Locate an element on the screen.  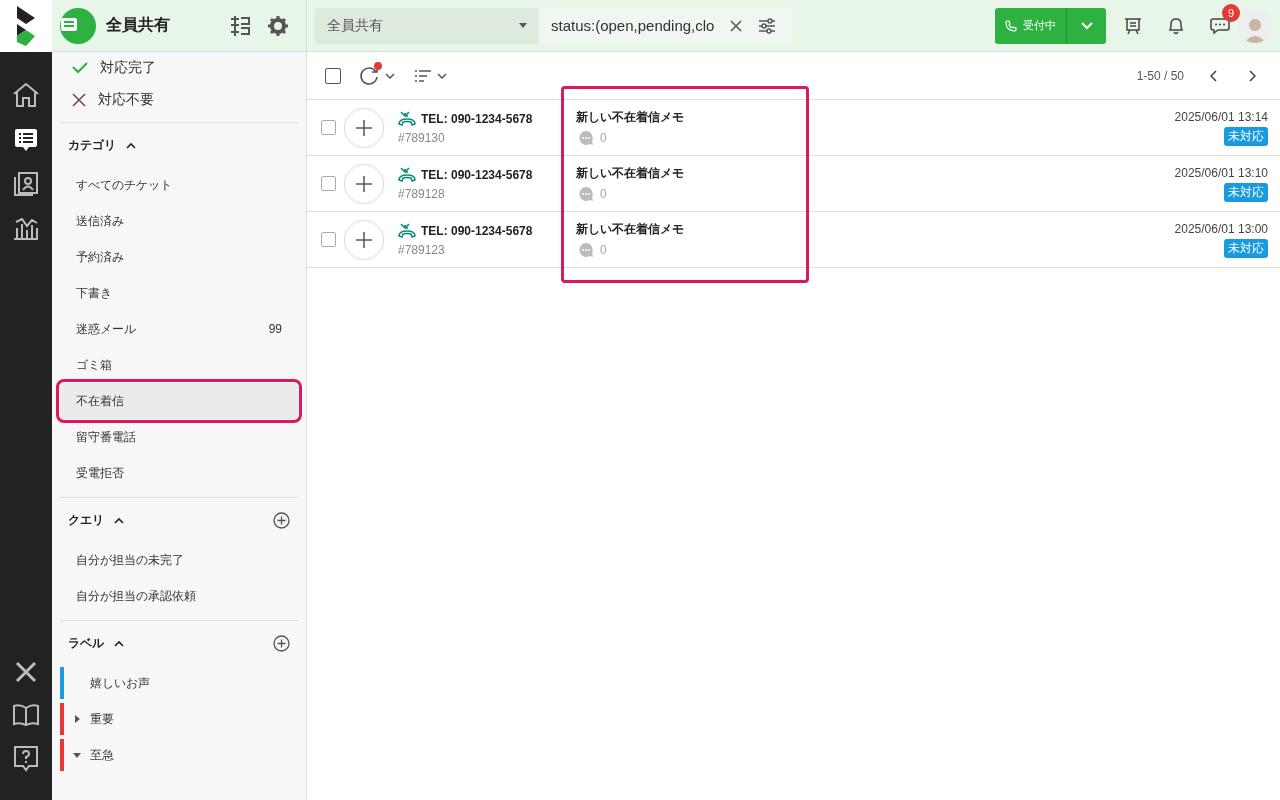
check-icon is located at coordinates (80, 68).